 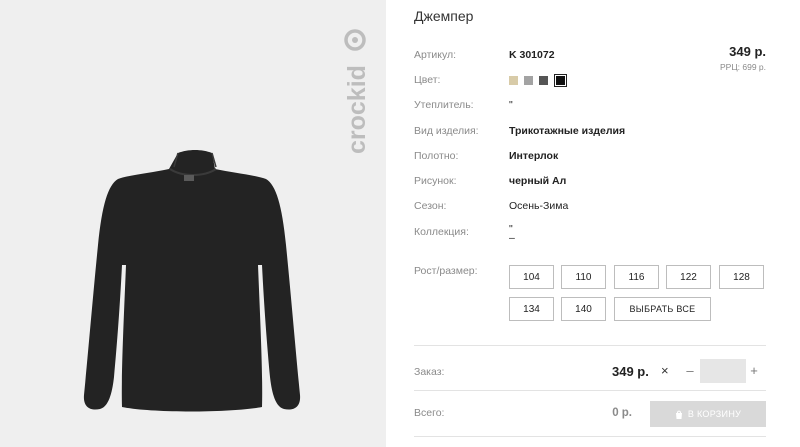 I want to click on season-value: Осень-Зима, so click(x=539, y=206).